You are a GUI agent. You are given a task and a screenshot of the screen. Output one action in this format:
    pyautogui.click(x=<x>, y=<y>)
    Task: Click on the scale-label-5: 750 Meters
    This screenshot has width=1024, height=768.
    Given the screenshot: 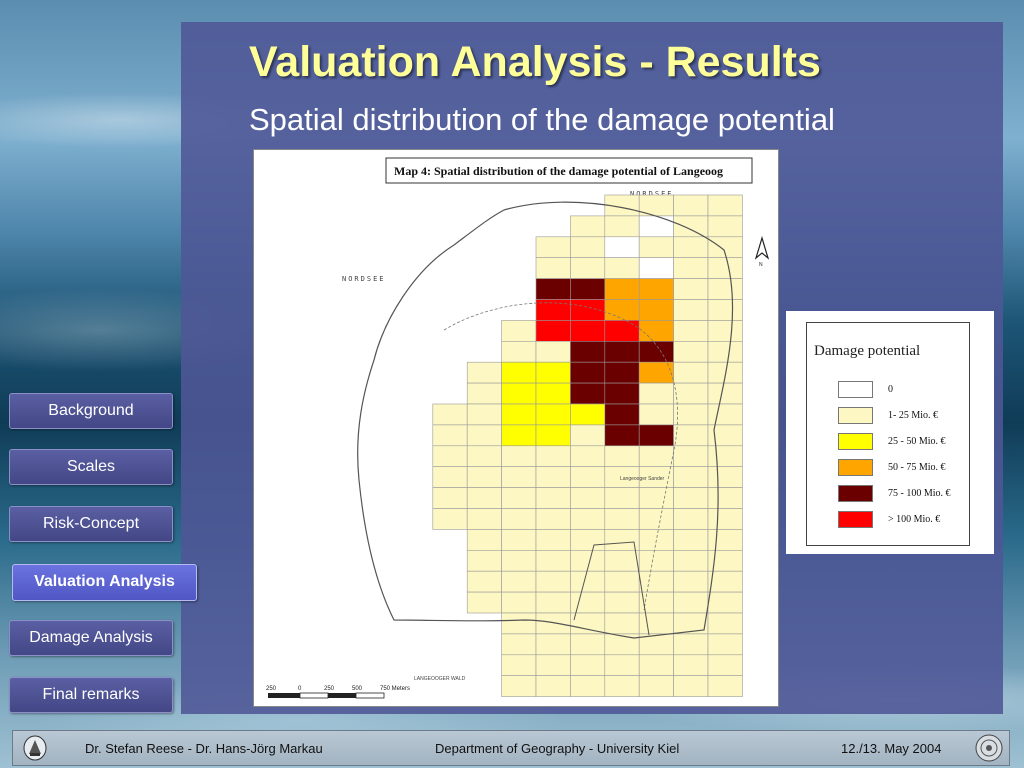 What is the action you would take?
    pyautogui.click(x=395, y=689)
    